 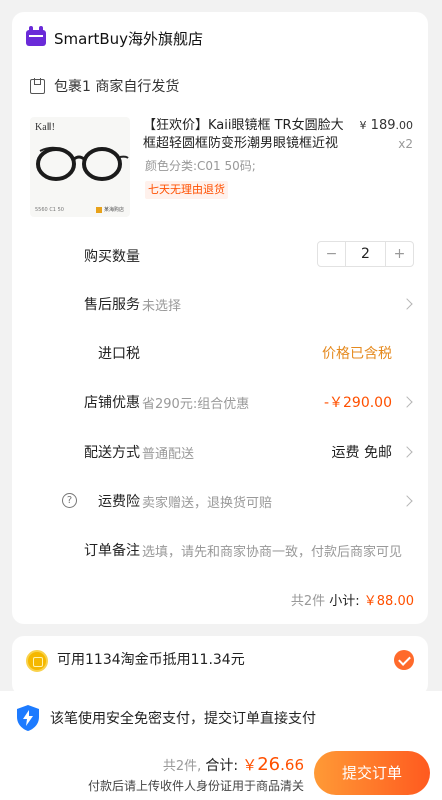 What do you see at coordinates (183, 719) in the screenshot?
I see `secure-payment-text: 该笔使用安全免密支付，提交订单直接支付` at bounding box center [183, 719].